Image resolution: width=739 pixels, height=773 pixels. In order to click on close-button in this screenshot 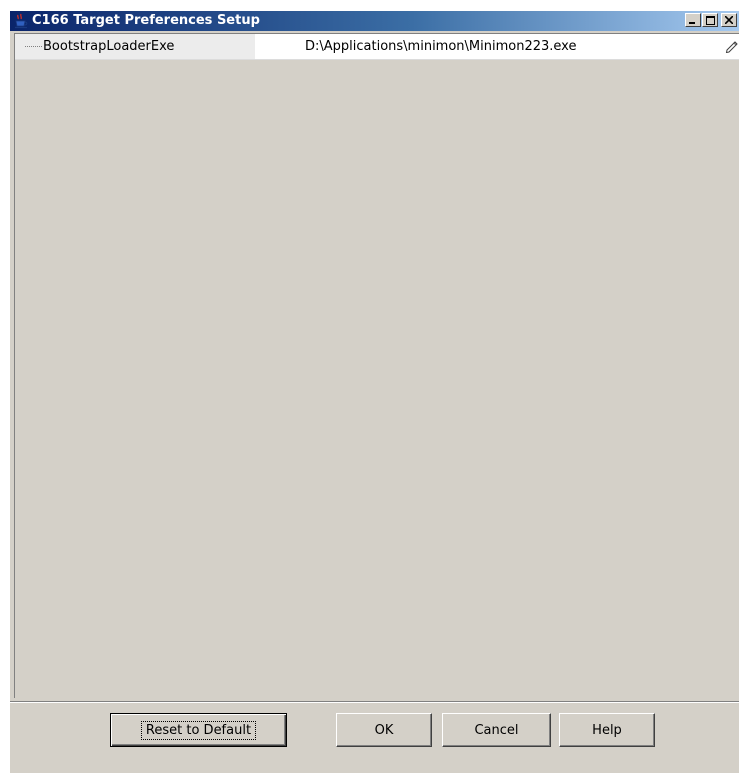, I will do `click(729, 20)`.